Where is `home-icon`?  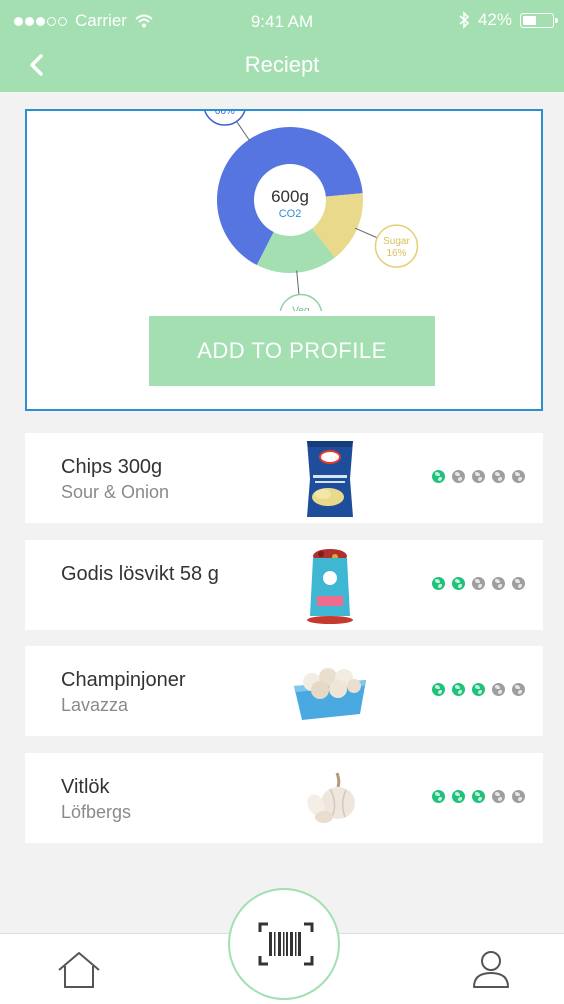 home-icon is located at coordinates (79, 970).